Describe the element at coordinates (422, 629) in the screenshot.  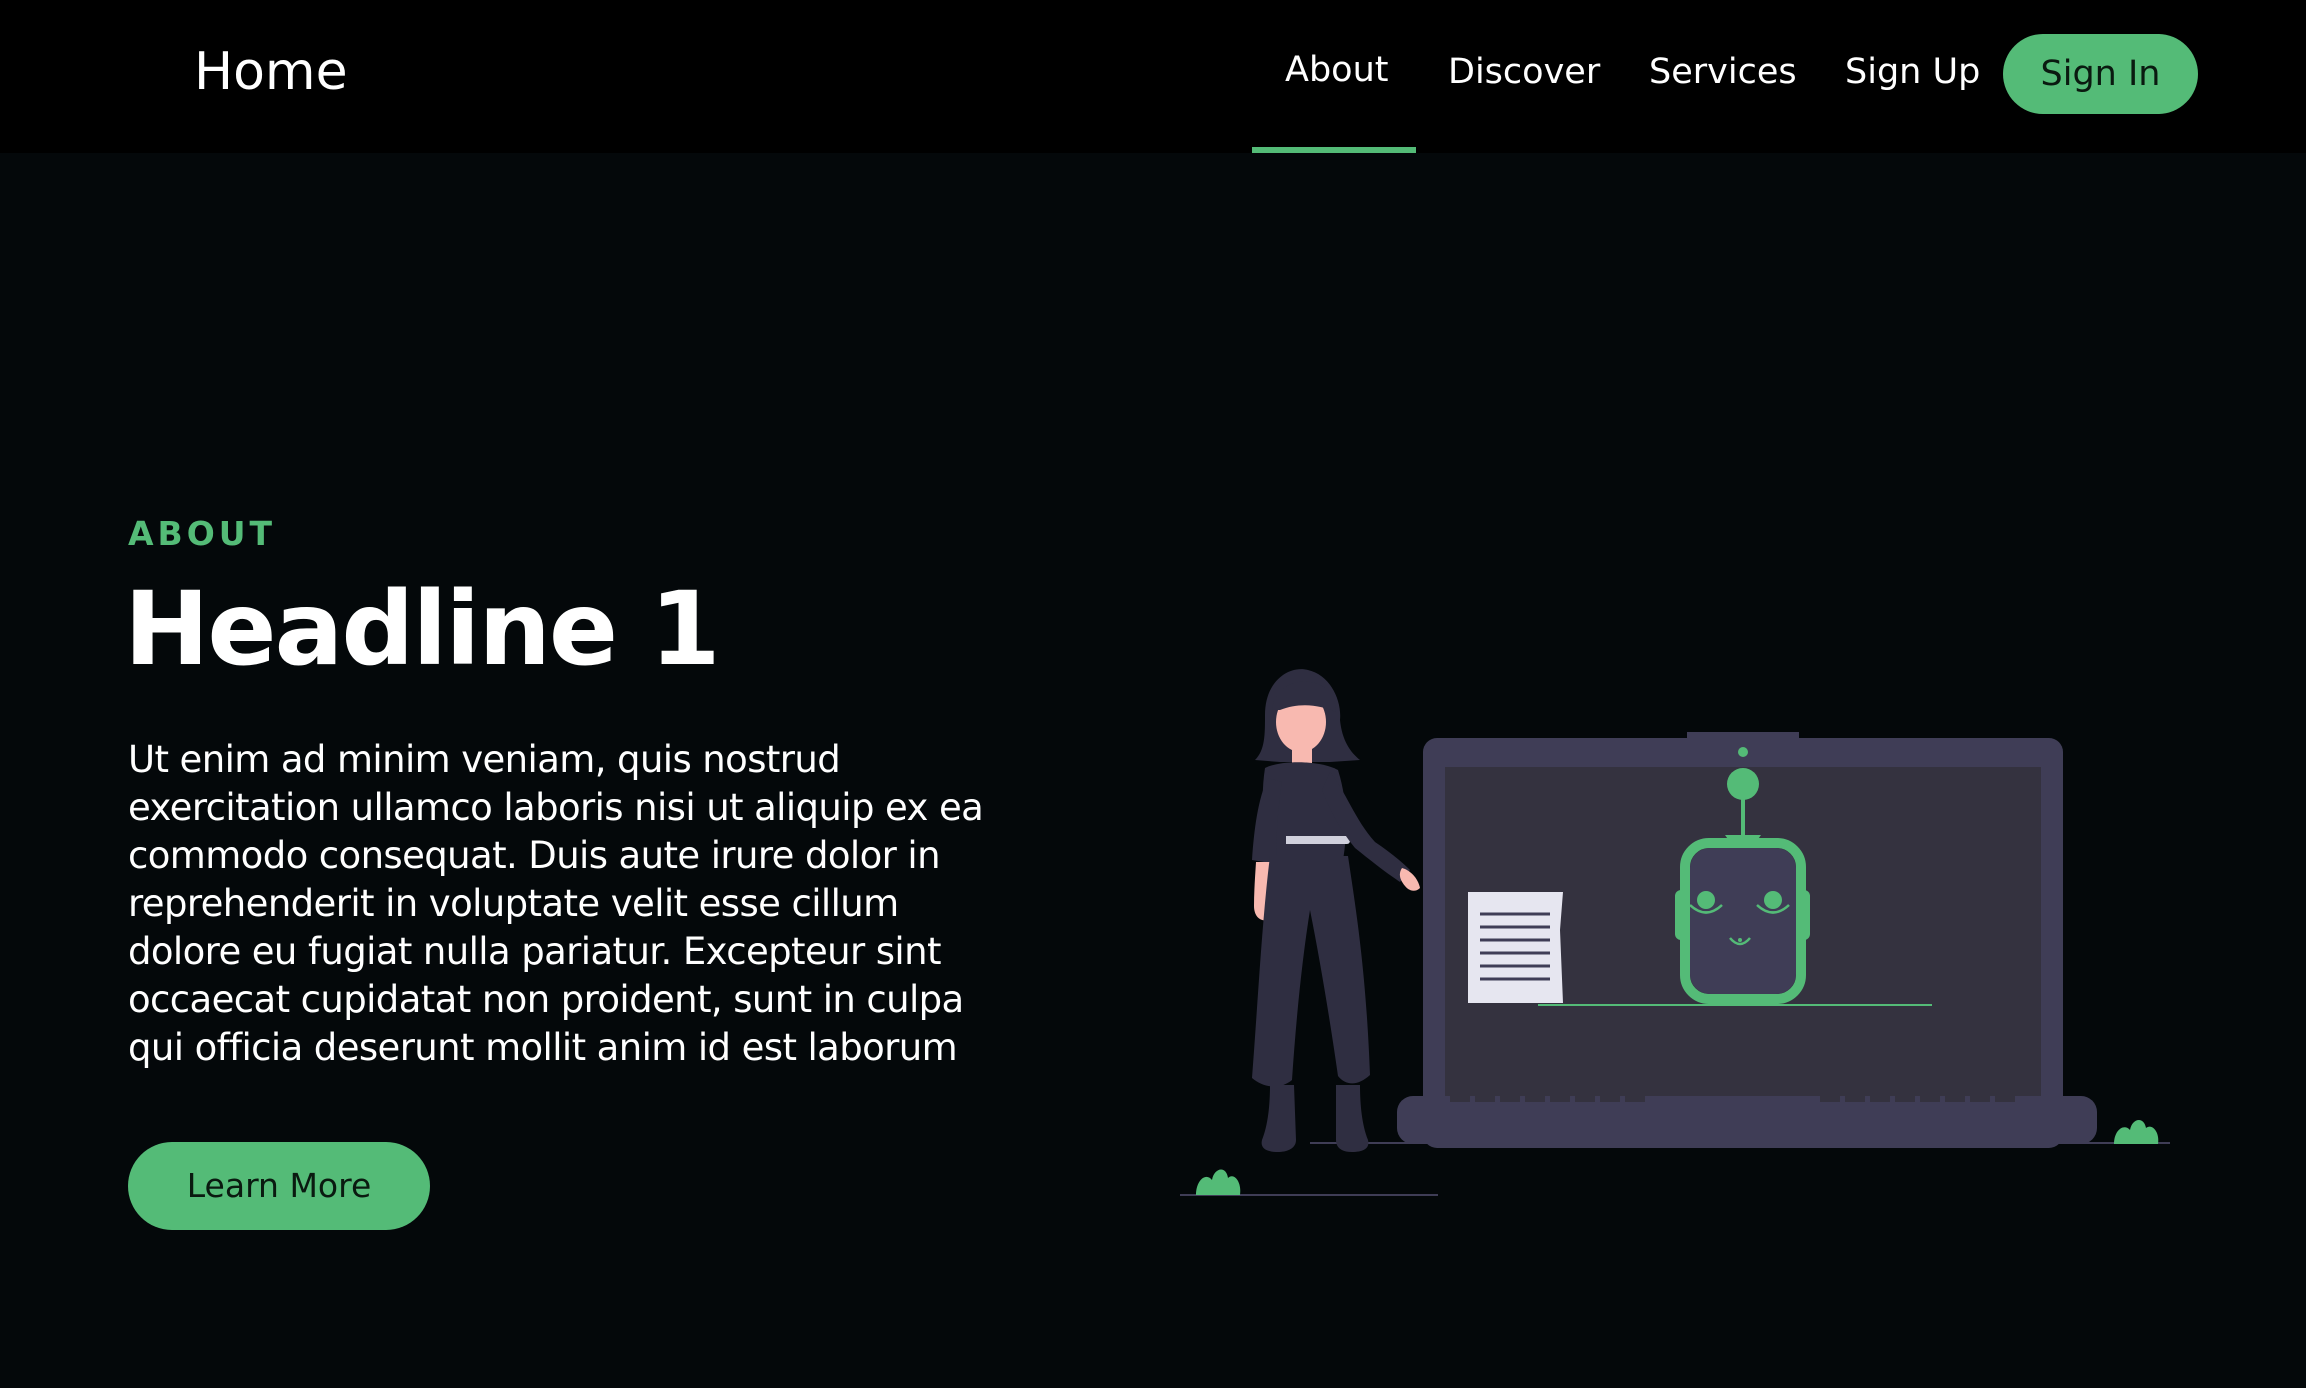
I see `page-headline: Headline 1` at that location.